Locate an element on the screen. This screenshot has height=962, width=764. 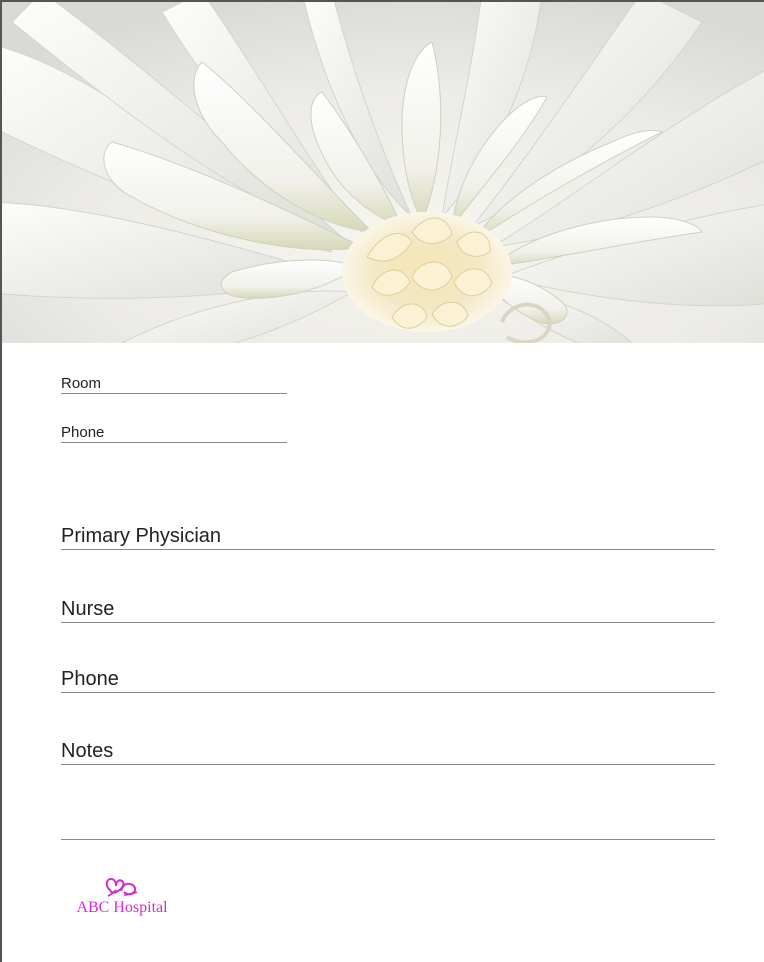
notes-field: Notes is located at coordinates (388, 752).